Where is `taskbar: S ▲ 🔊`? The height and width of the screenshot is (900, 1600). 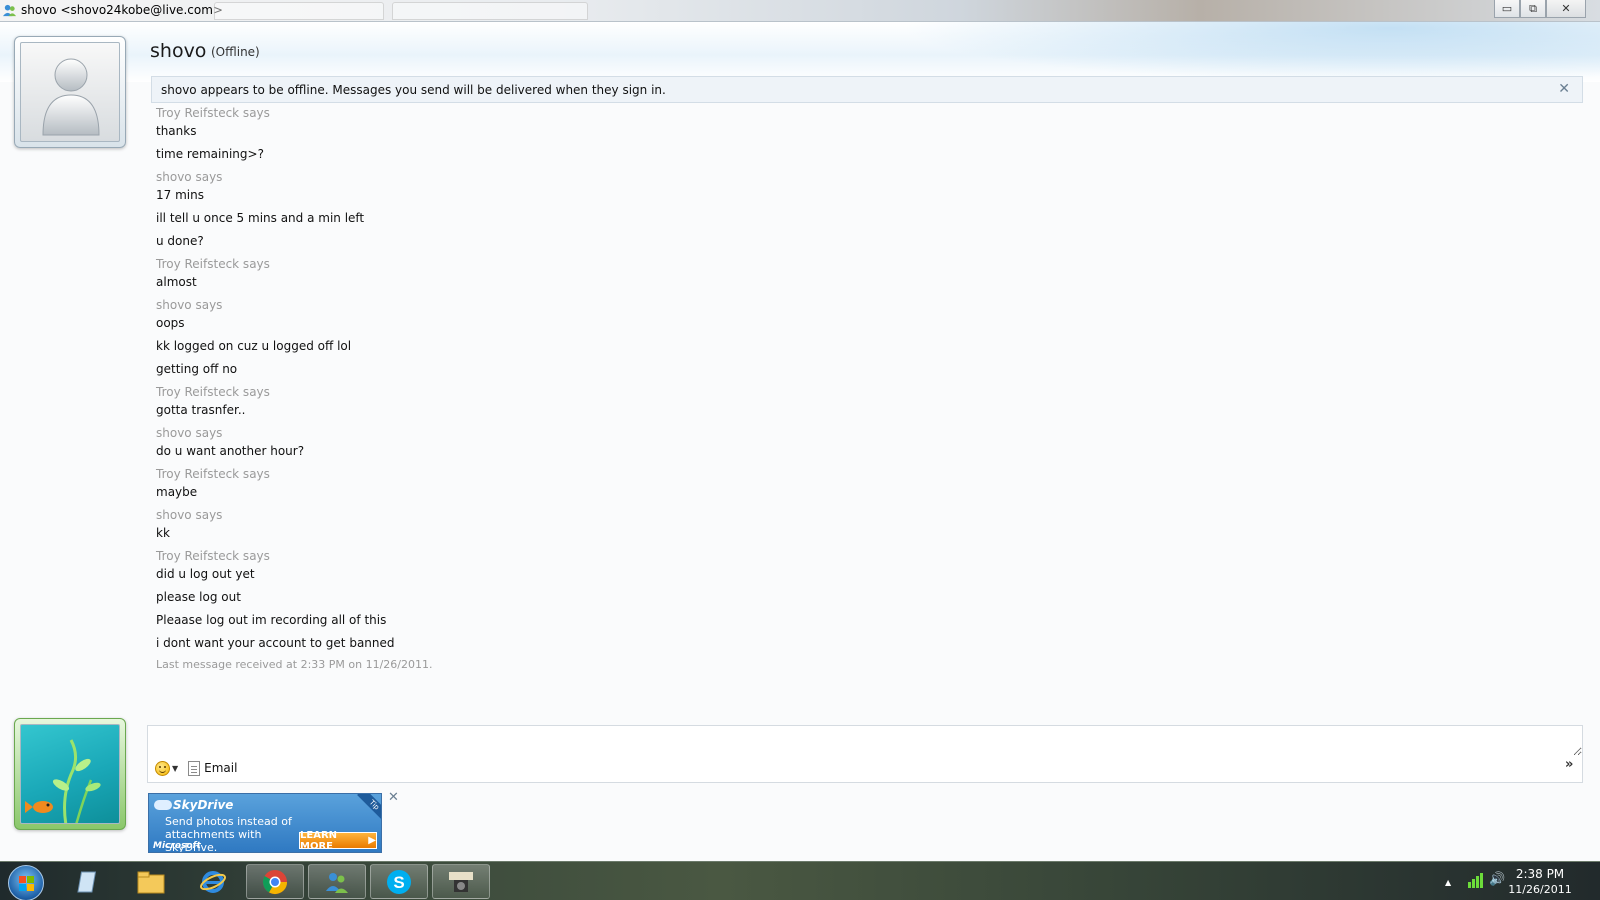 taskbar: S ▲ 🔊 is located at coordinates (800, 880).